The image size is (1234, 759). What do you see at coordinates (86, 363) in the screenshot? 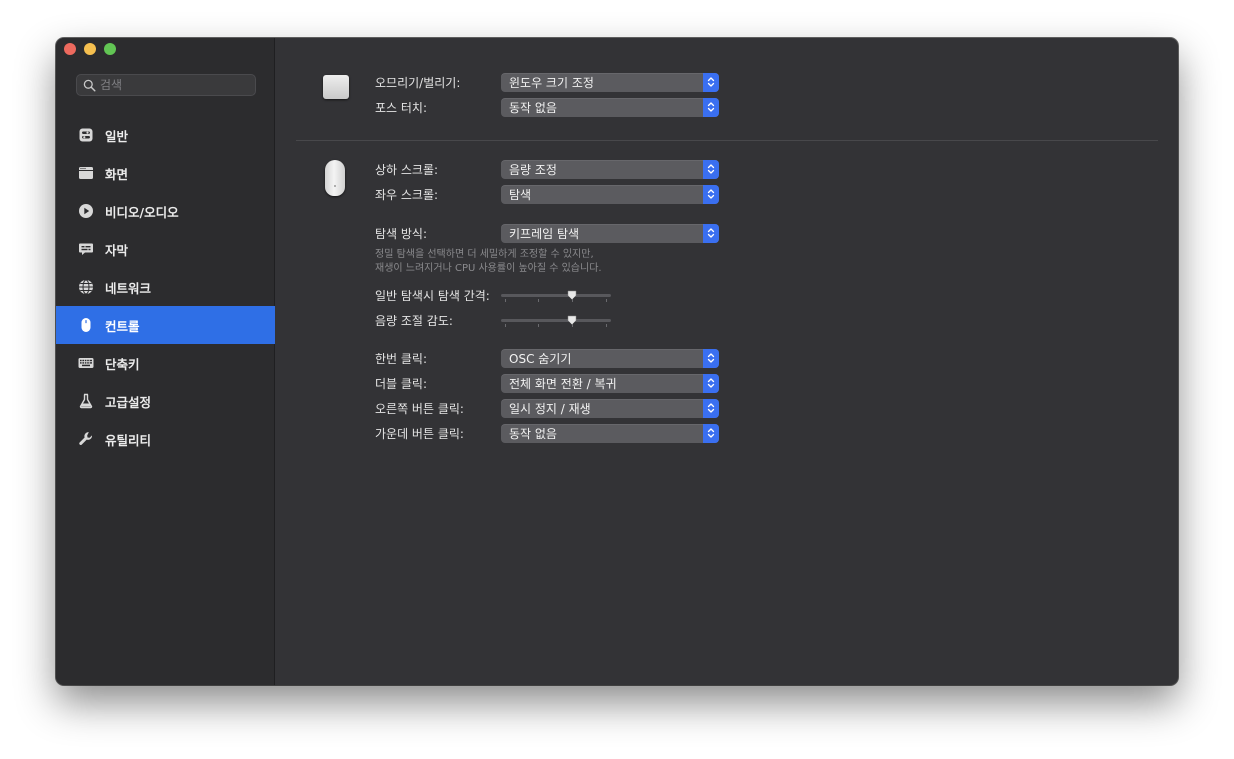
I see `keyboard-icon` at bounding box center [86, 363].